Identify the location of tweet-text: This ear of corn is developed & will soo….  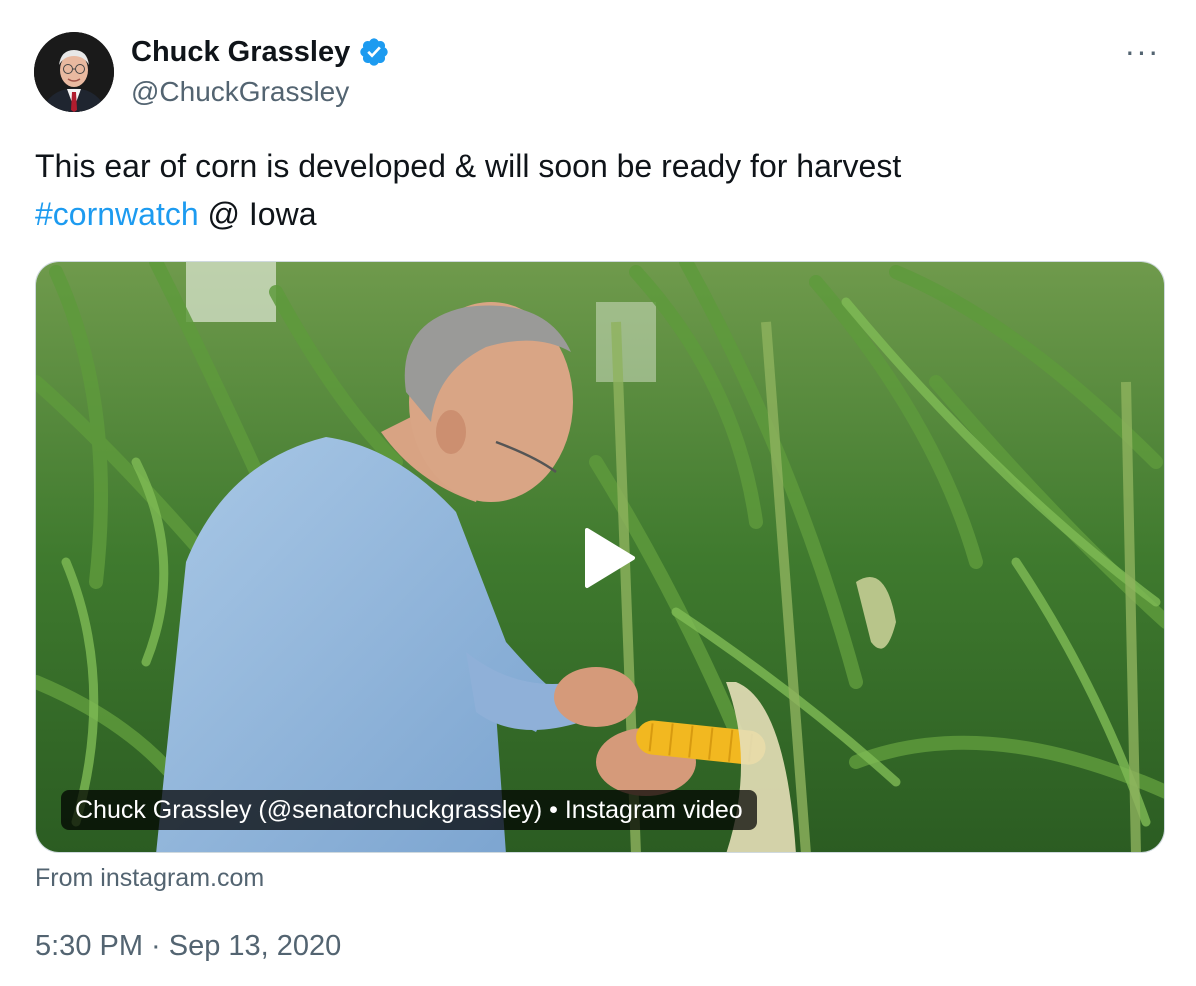
(595, 190).